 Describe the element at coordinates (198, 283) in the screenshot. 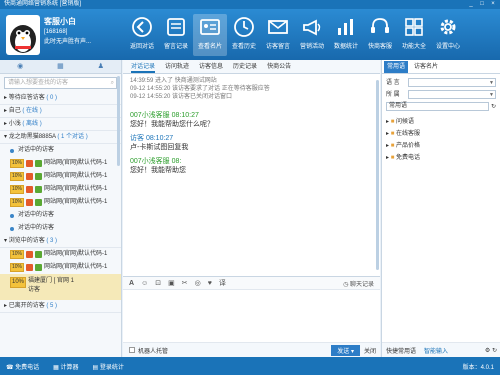

I see `voice-icon: ◎` at that location.